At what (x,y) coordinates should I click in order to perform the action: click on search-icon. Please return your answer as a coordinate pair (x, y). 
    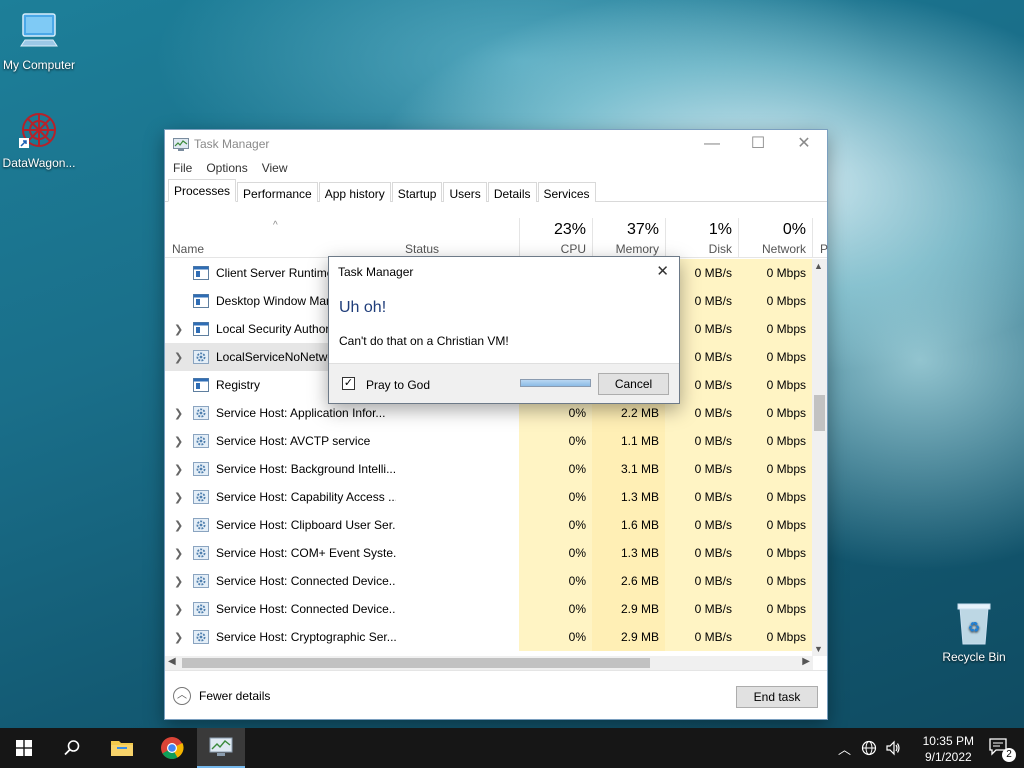
    Looking at the image, I should click on (72, 748).